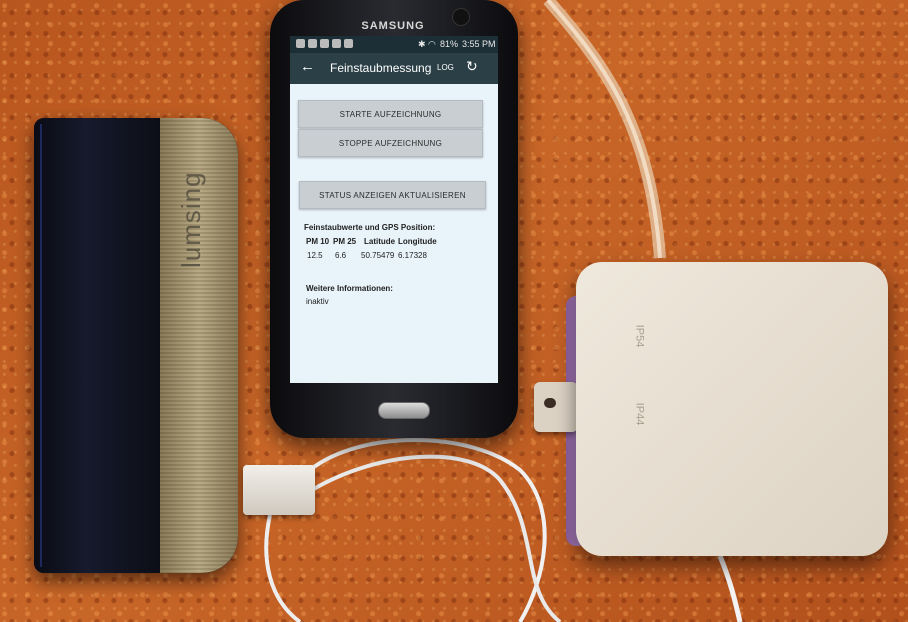  Describe the element at coordinates (336, 43) in the screenshot. I see `warning-icon` at that location.